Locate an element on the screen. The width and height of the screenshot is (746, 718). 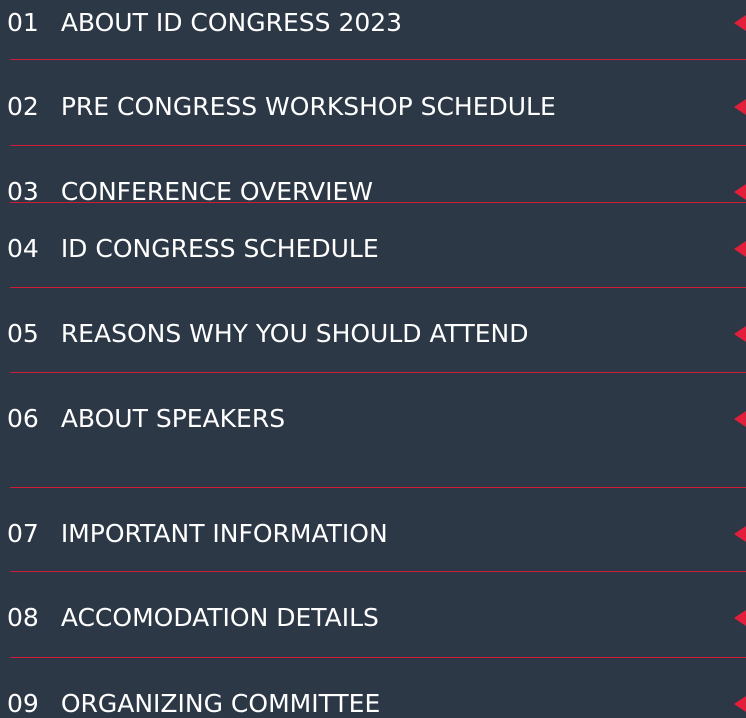
menu-item-title: CONFERENCE OVERVIEW is located at coordinates (217, 191).